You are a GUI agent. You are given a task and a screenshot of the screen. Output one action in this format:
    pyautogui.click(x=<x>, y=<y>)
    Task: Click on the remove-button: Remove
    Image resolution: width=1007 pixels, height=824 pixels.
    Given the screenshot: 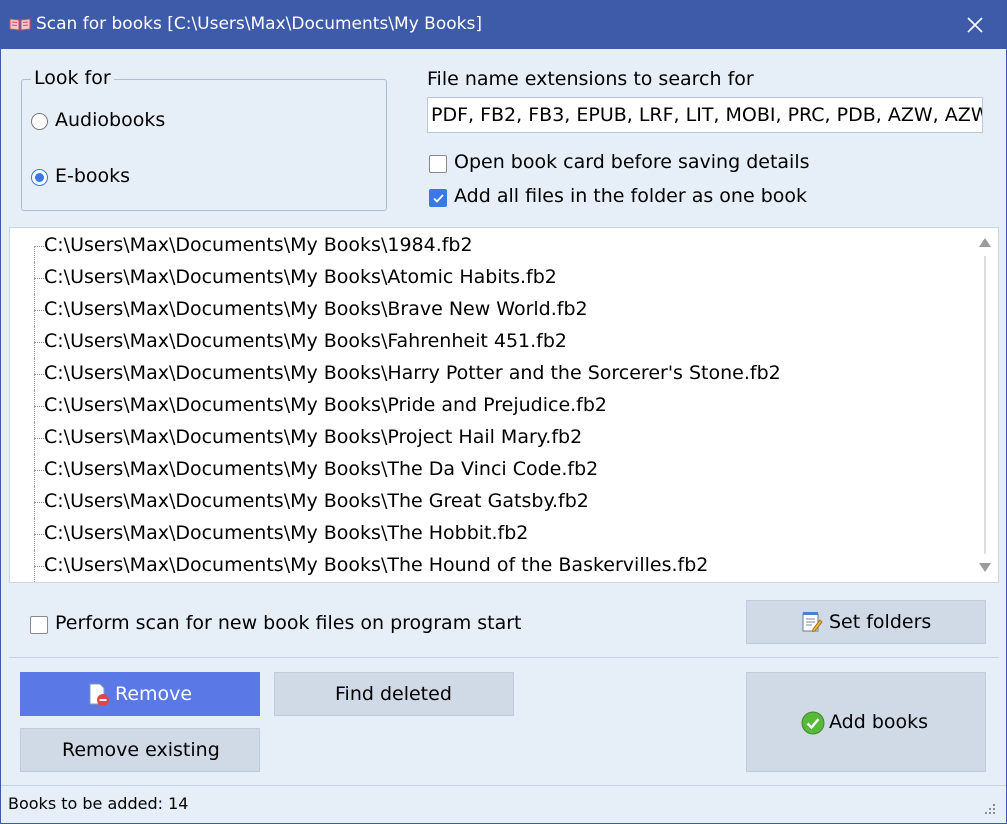 What is the action you would take?
    pyautogui.click(x=140, y=694)
    